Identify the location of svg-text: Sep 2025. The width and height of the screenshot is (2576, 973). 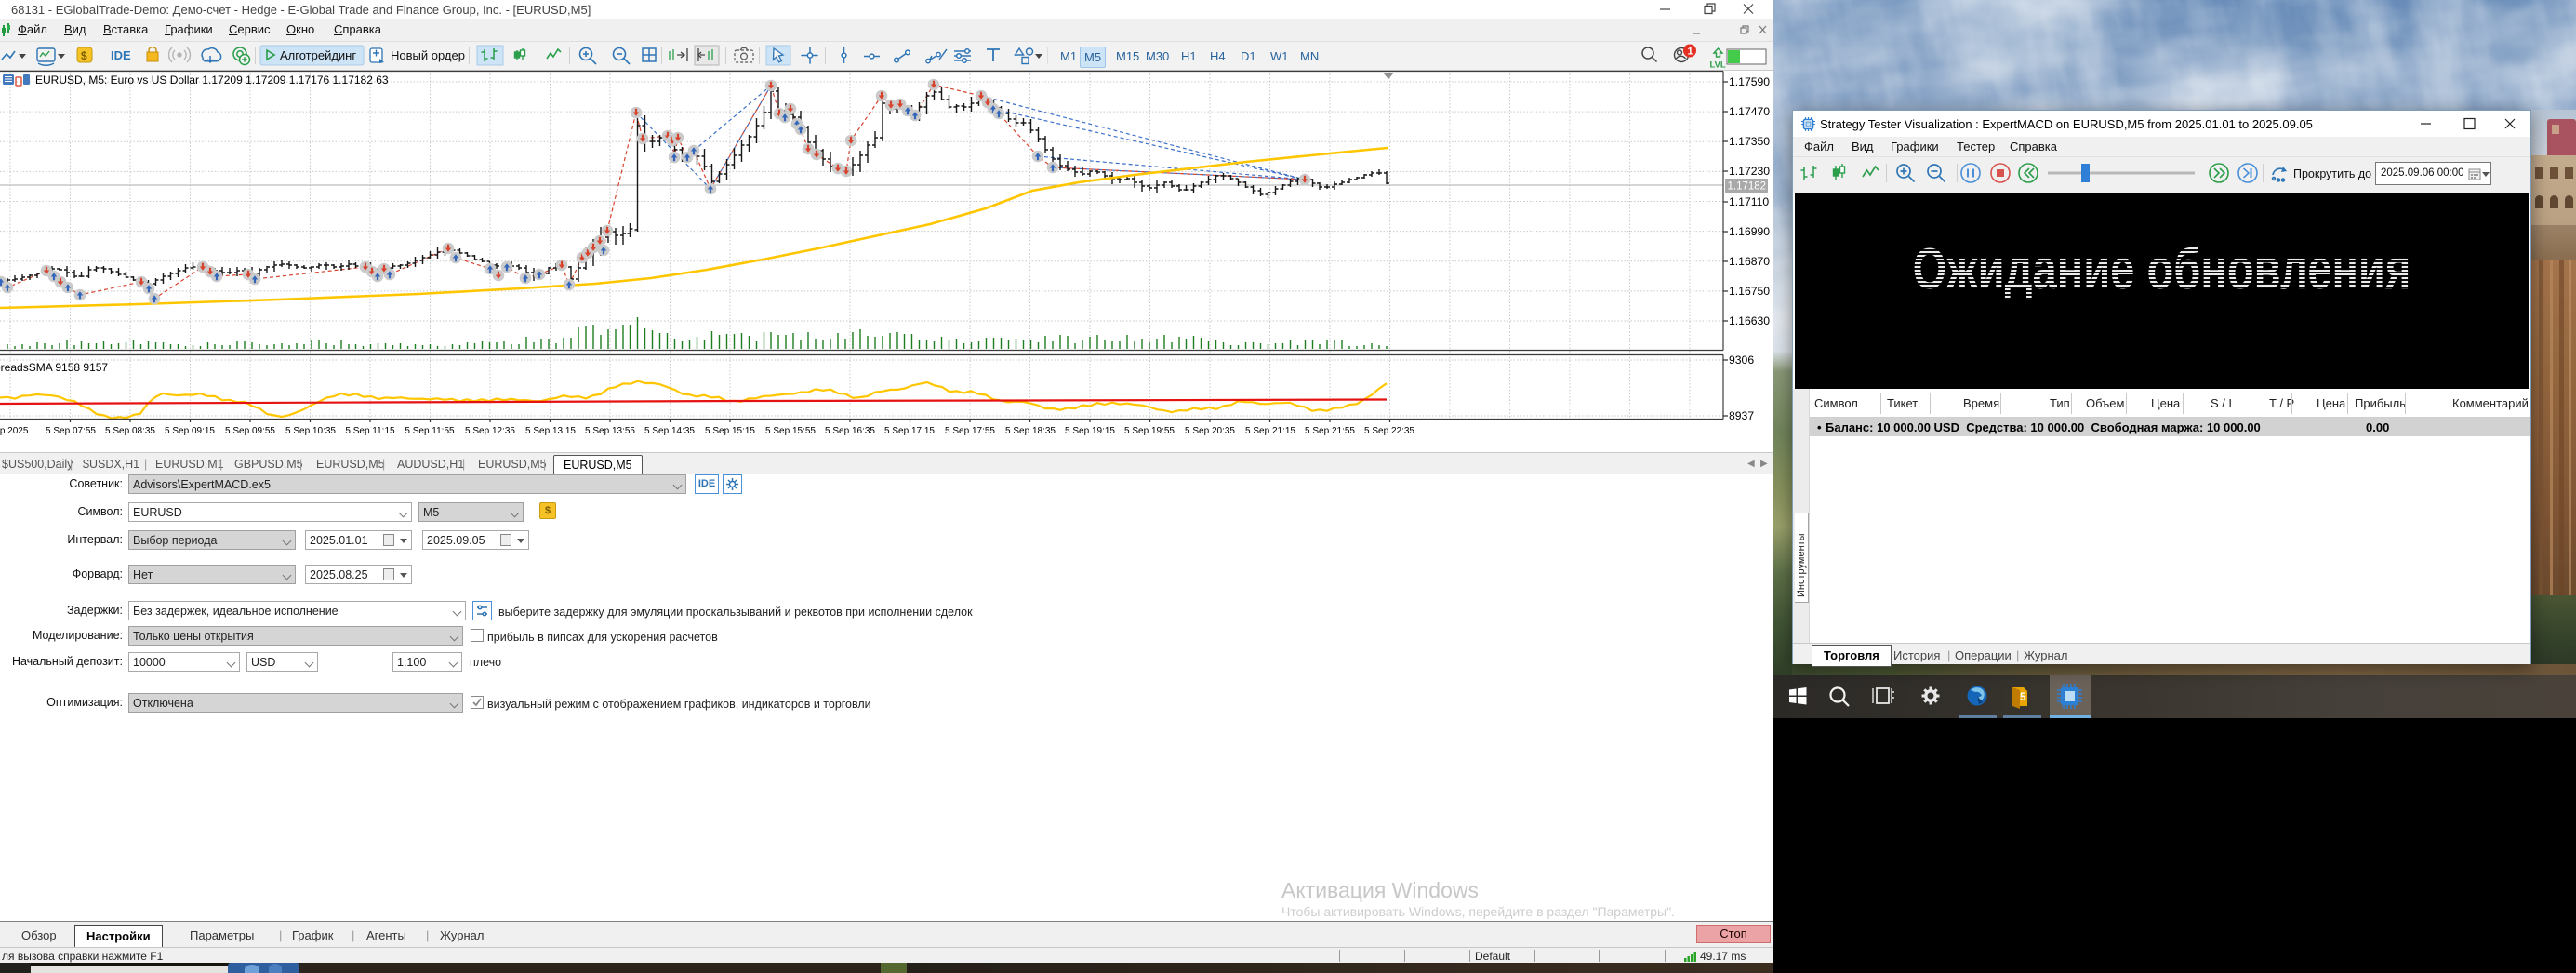
(14, 431).